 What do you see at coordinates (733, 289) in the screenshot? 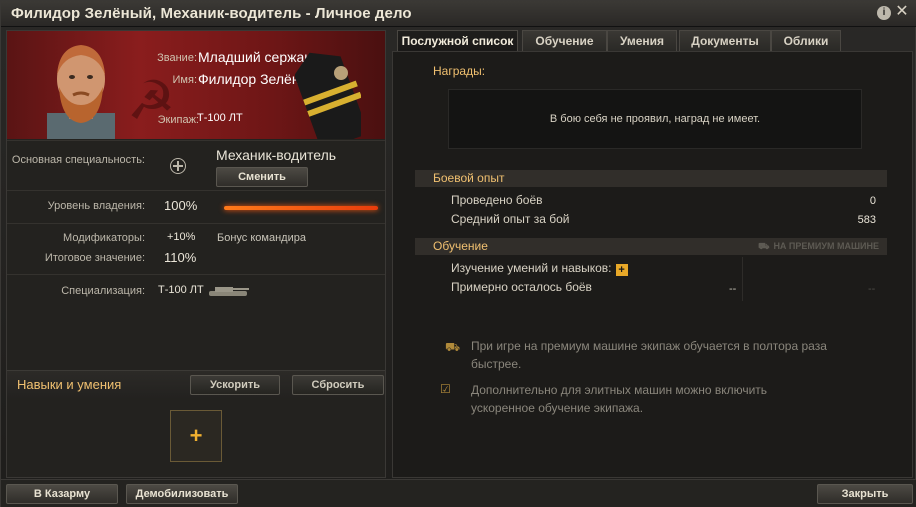
I see `battles-left-value: --` at bounding box center [733, 289].